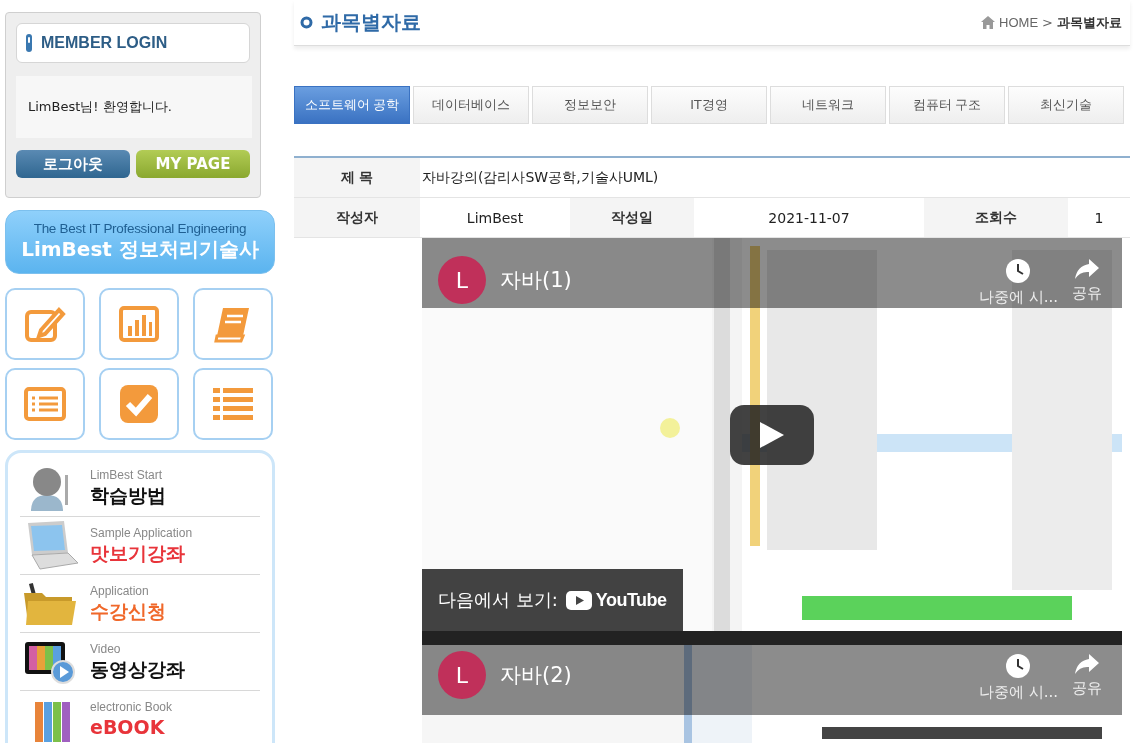 Image resolution: width=1139 pixels, height=743 pixels. What do you see at coordinates (141, 532) in the screenshot?
I see `menu-caption: Sample Application` at bounding box center [141, 532].